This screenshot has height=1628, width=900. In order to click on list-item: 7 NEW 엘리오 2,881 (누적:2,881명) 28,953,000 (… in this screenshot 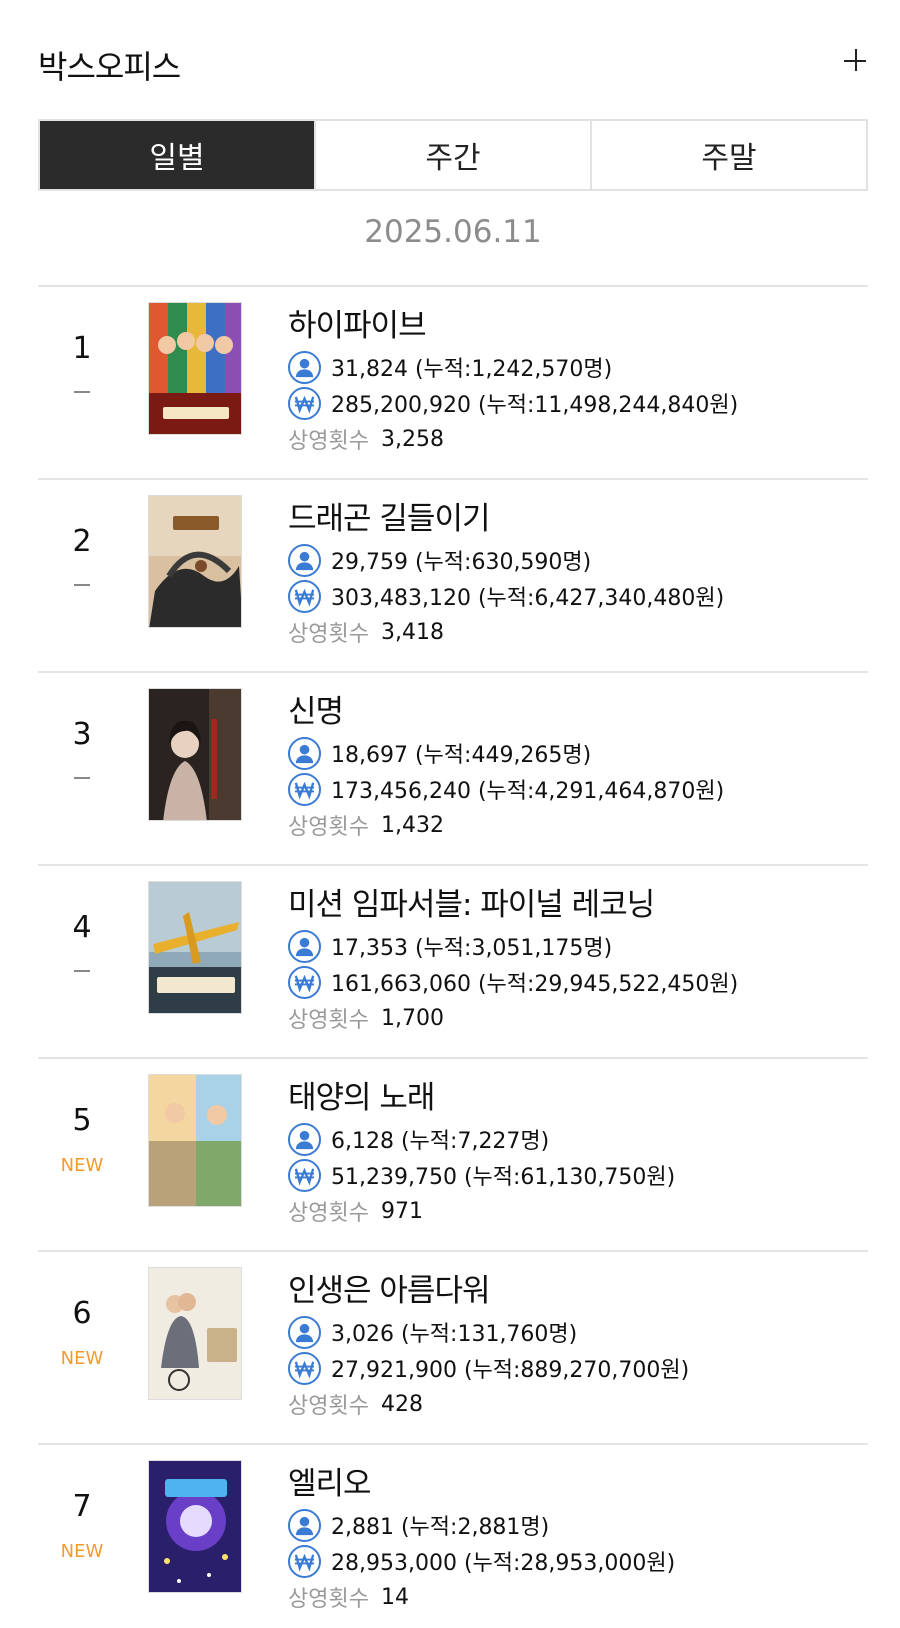, I will do `click(453, 1535)`.